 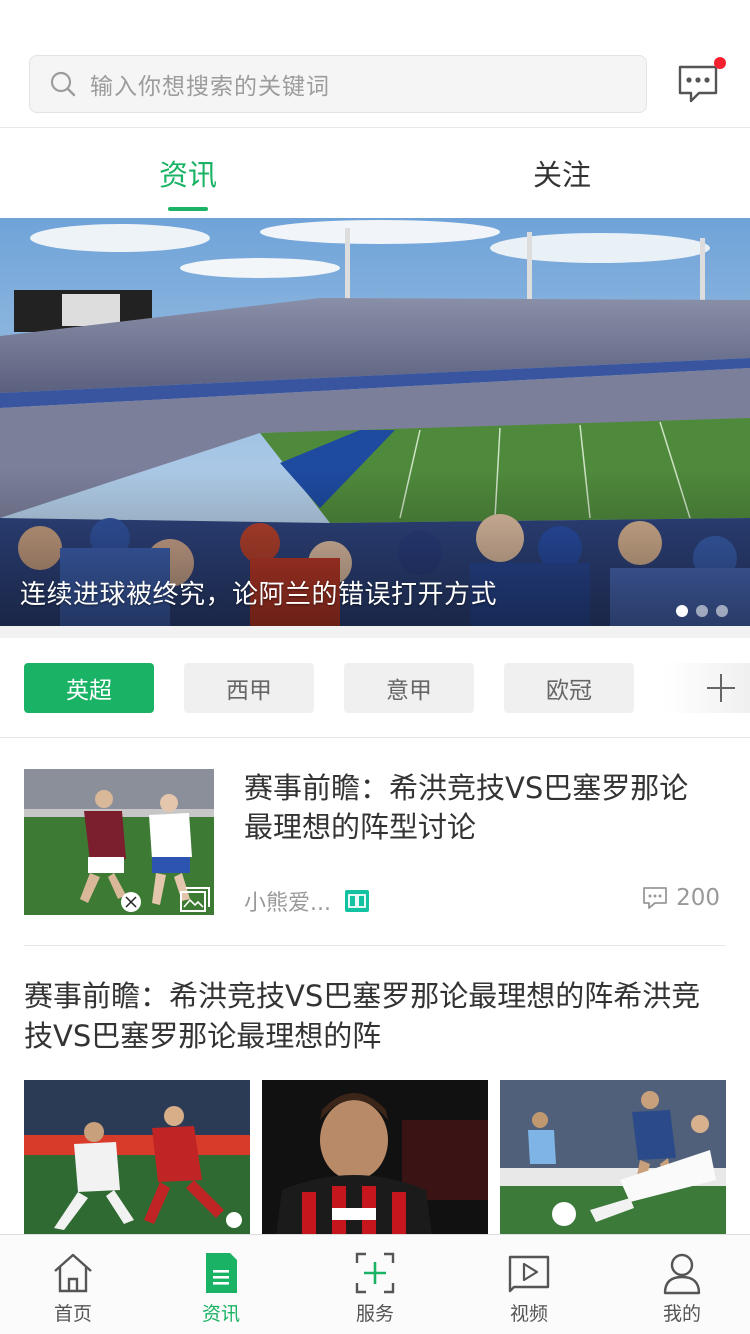 I want to click on article-thumbnail, so click(x=119, y=842).